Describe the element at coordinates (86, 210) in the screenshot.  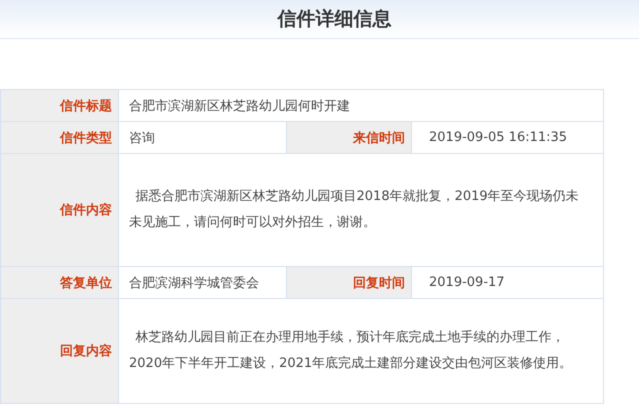
I see `field-label: 信件内容` at that location.